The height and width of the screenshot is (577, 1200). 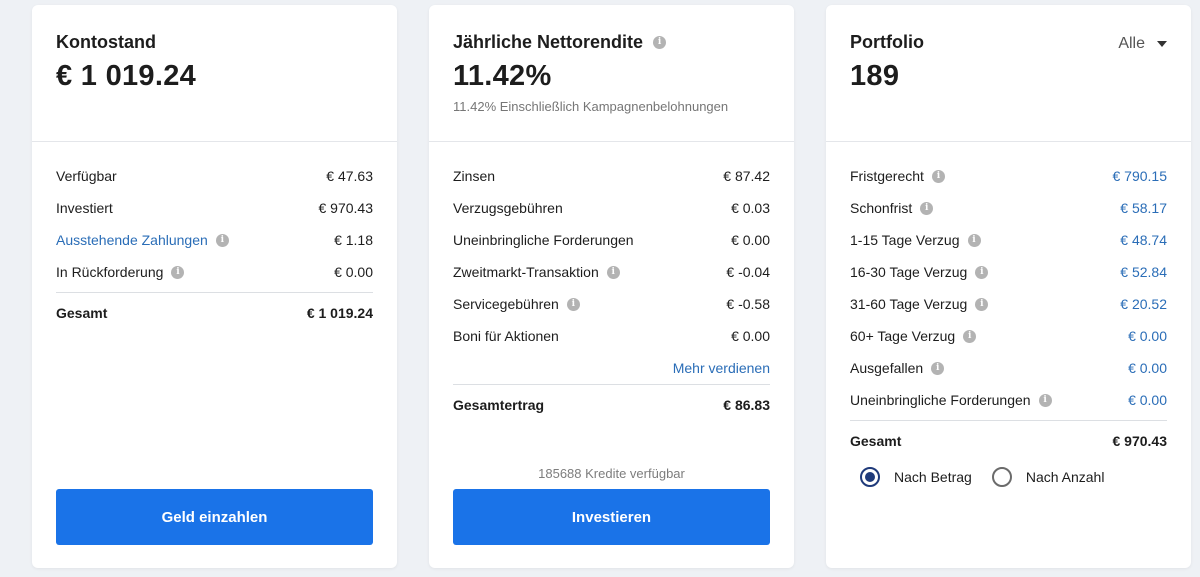 What do you see at coordinates (611, 517) in the screenshot?
I see `invest-button: Investieren` at bounding box center [611, 517].